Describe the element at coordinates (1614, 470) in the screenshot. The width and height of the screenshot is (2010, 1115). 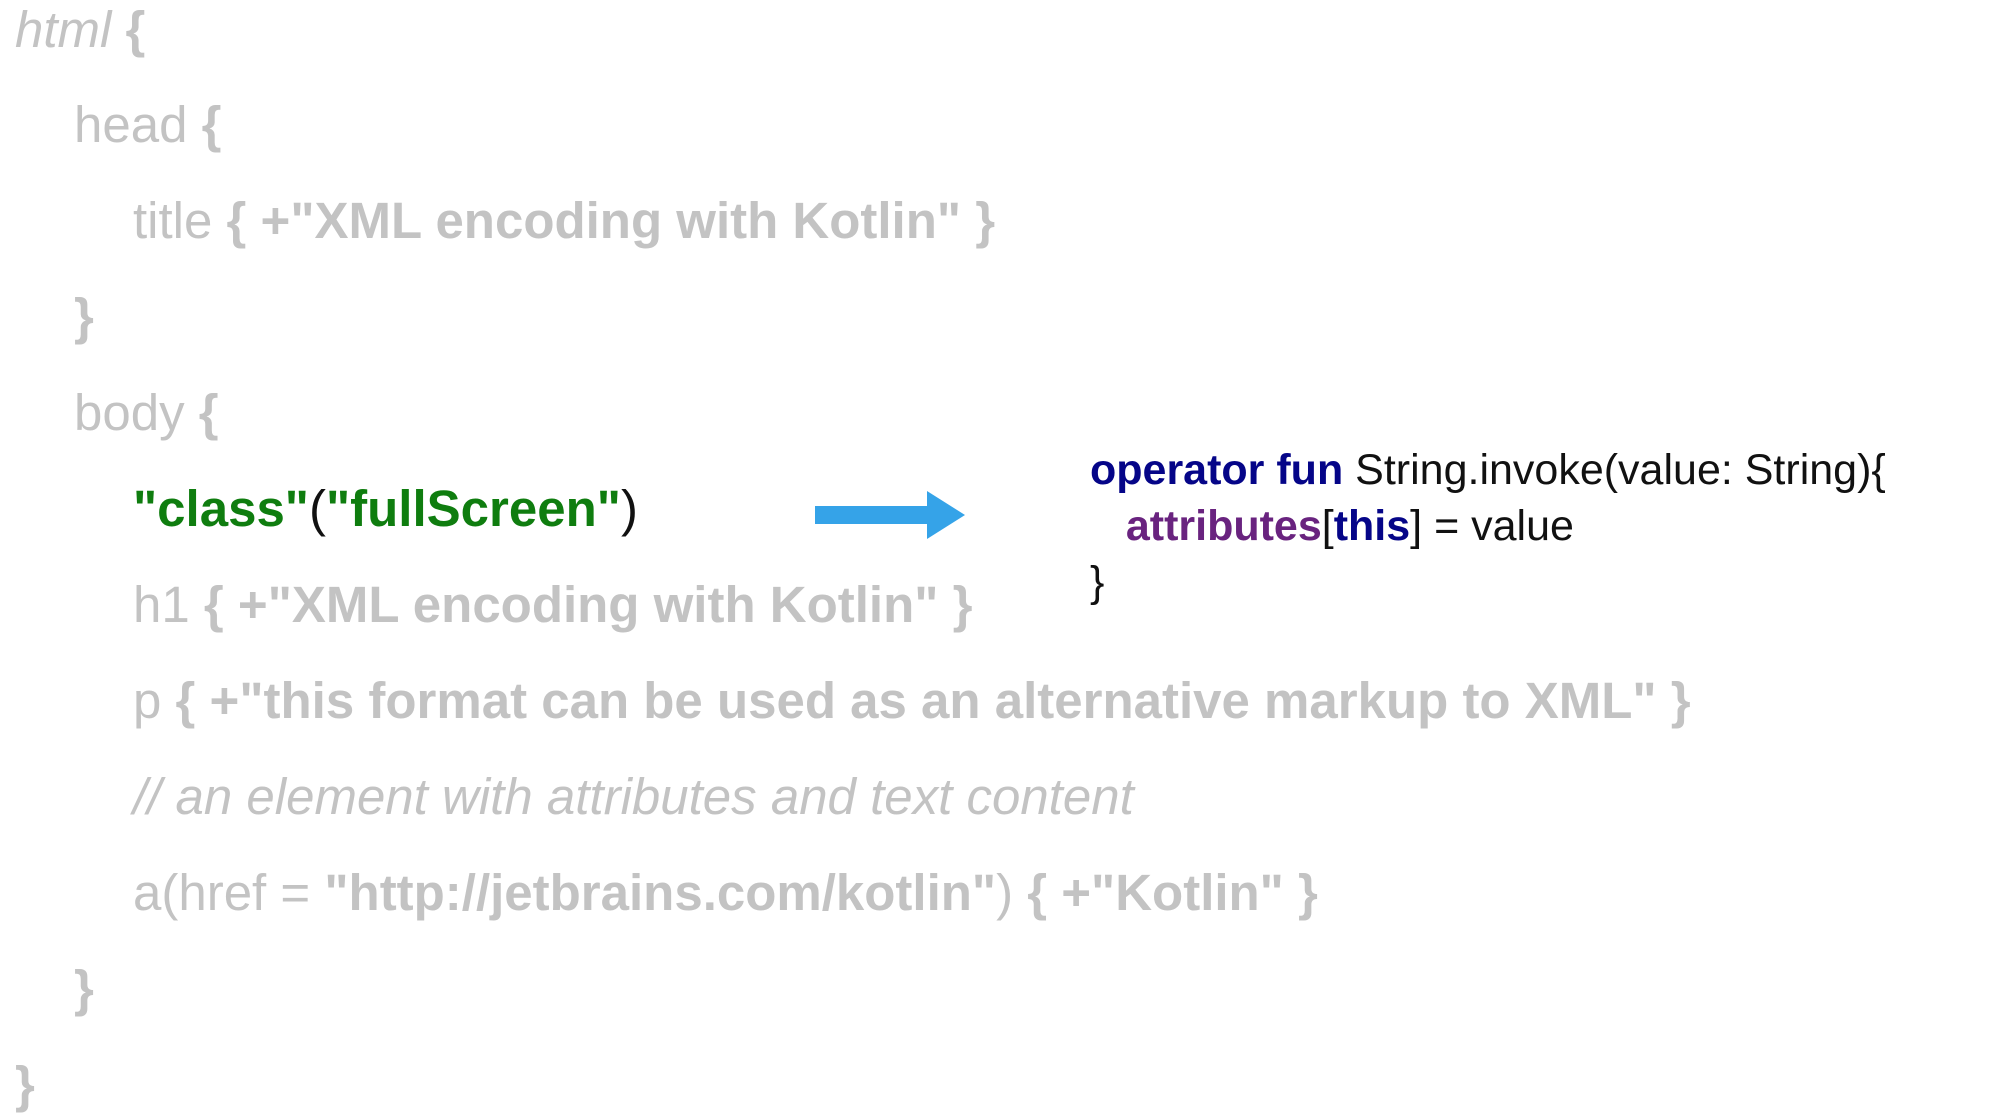
I see `invoke-signature: String.invoke(value: String){` at that location.